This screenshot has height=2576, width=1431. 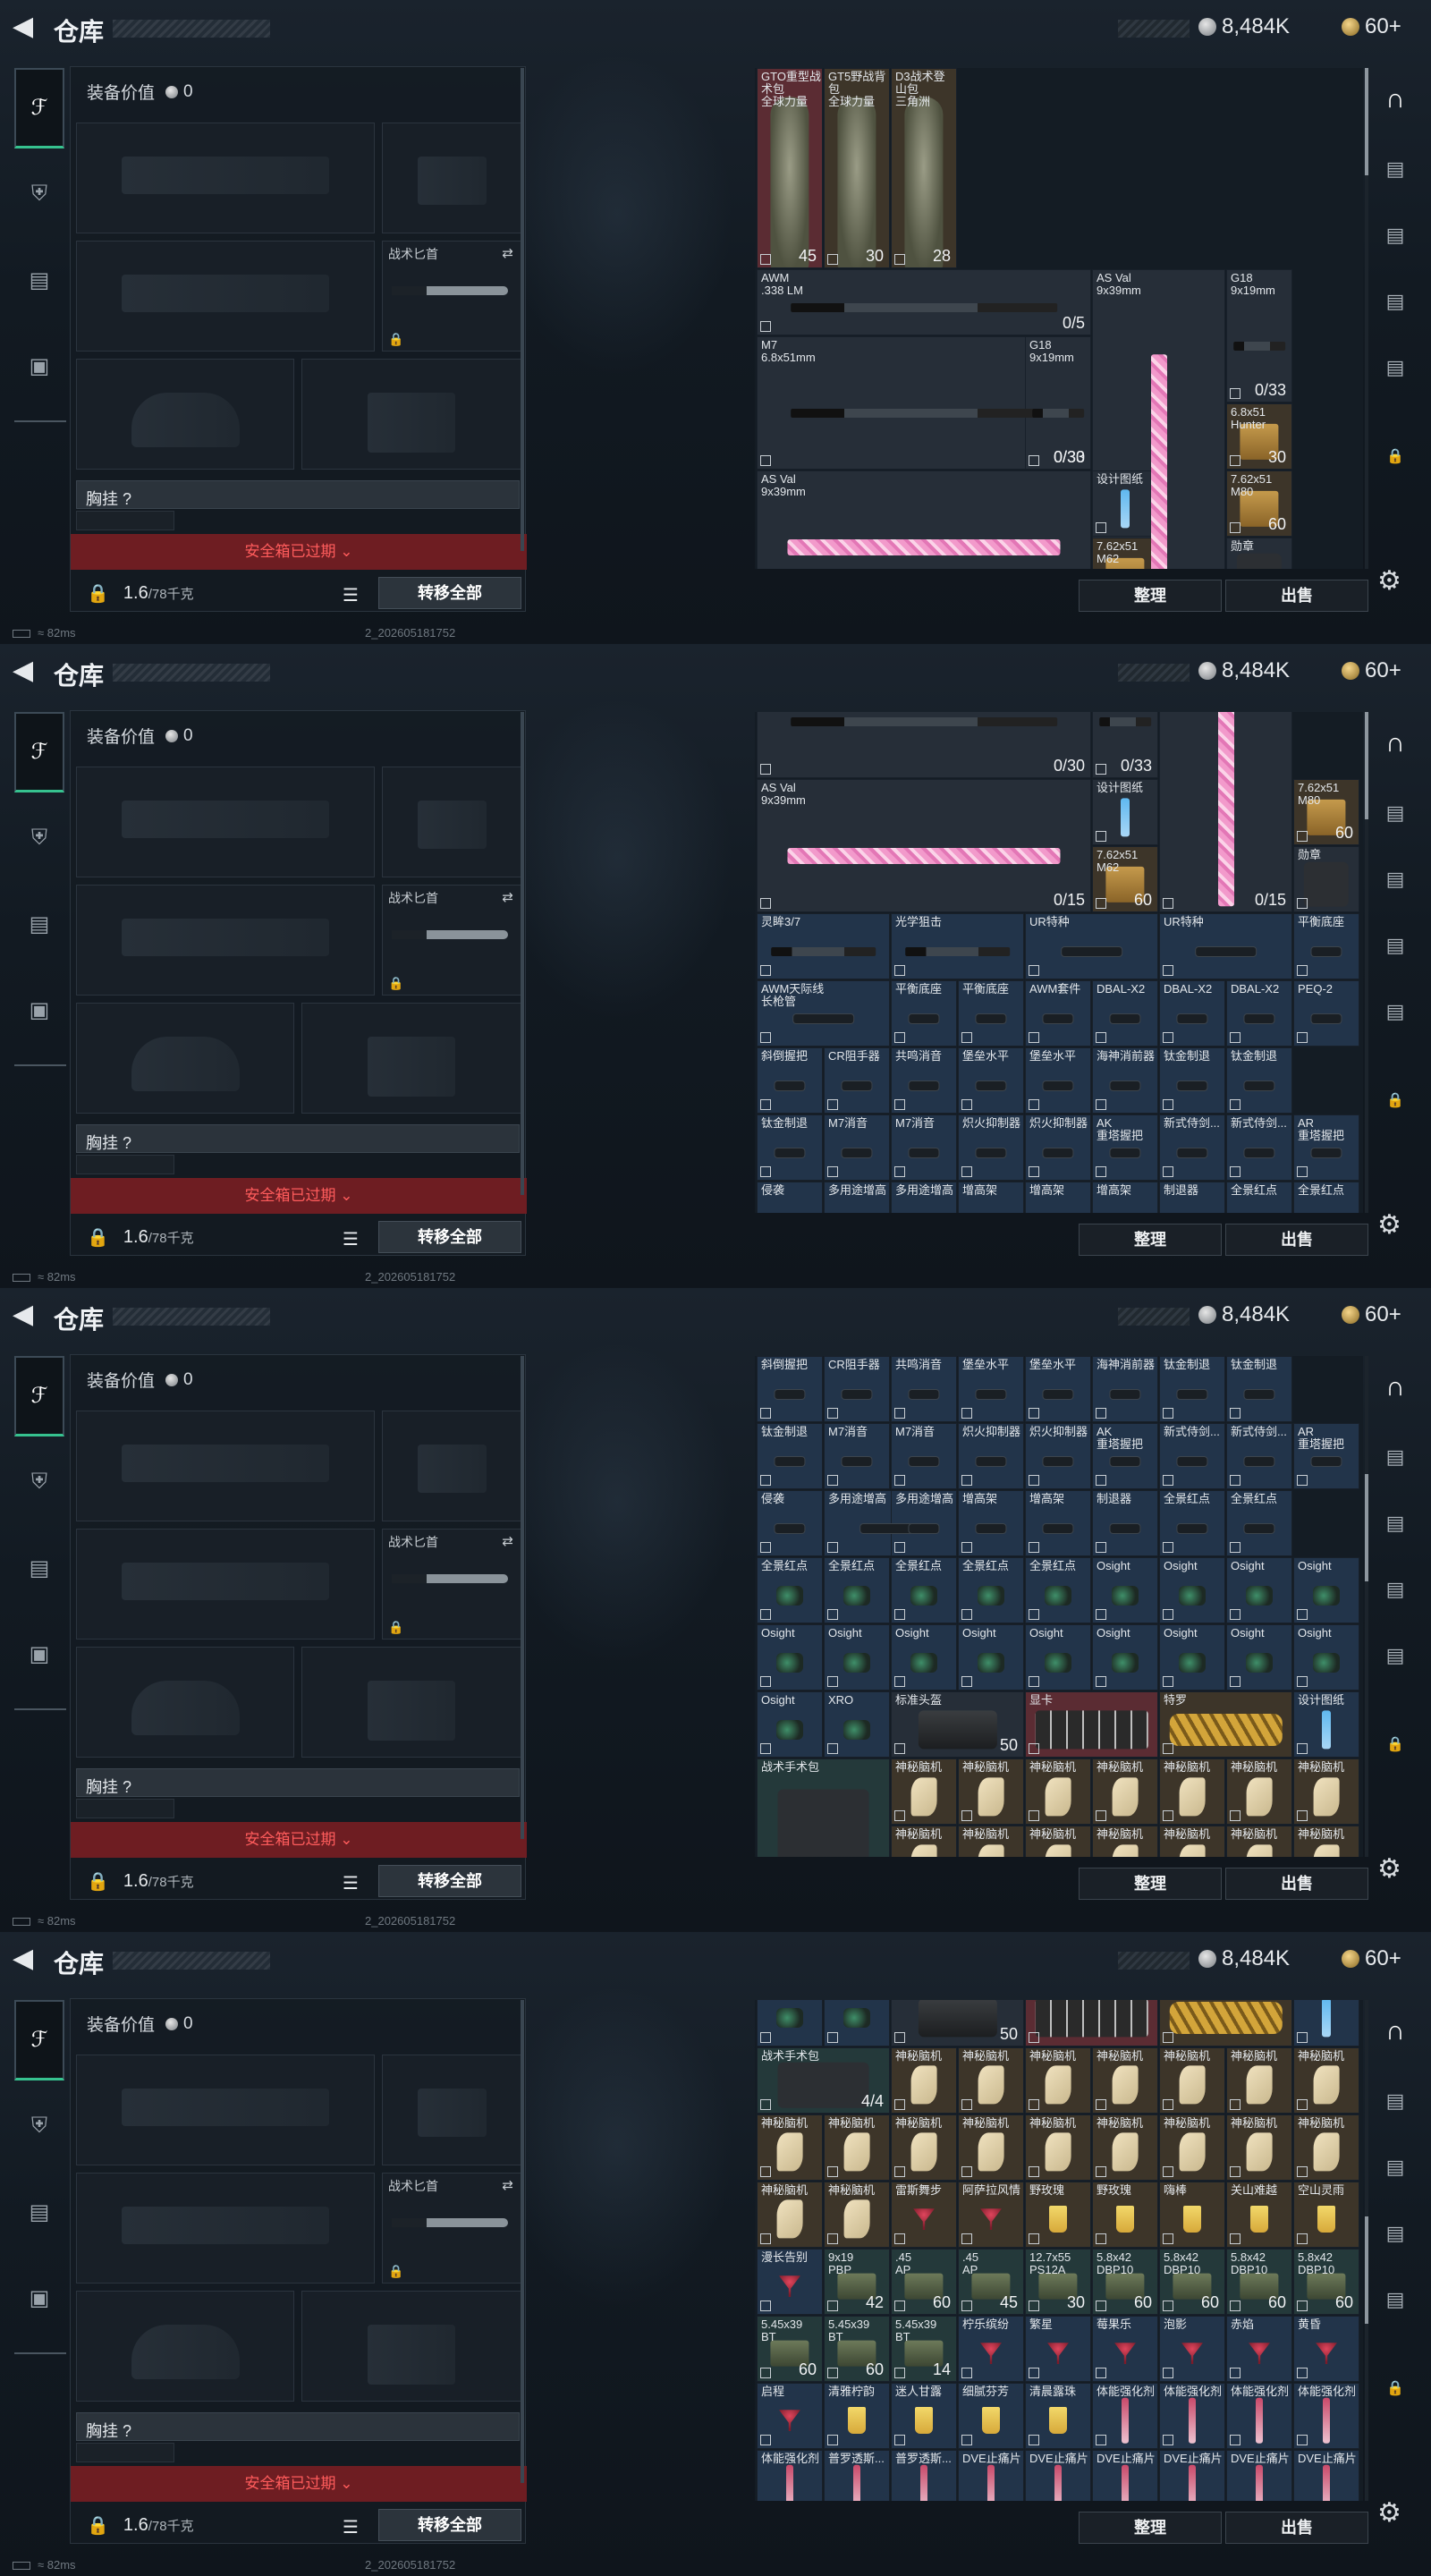 What do you see at coordinates (1326, 812) in the screenshot?
I see `inventory-item: 7.62x51 M80 60` at bounding box center [1326, 812].